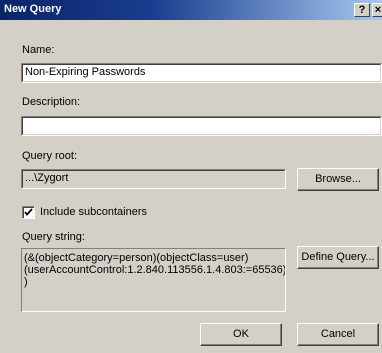 Image resolution: width=382 pixels, height=353 pixels. I want to click on include-subcontainers-label: Include subcontainers, so click(93, 212).